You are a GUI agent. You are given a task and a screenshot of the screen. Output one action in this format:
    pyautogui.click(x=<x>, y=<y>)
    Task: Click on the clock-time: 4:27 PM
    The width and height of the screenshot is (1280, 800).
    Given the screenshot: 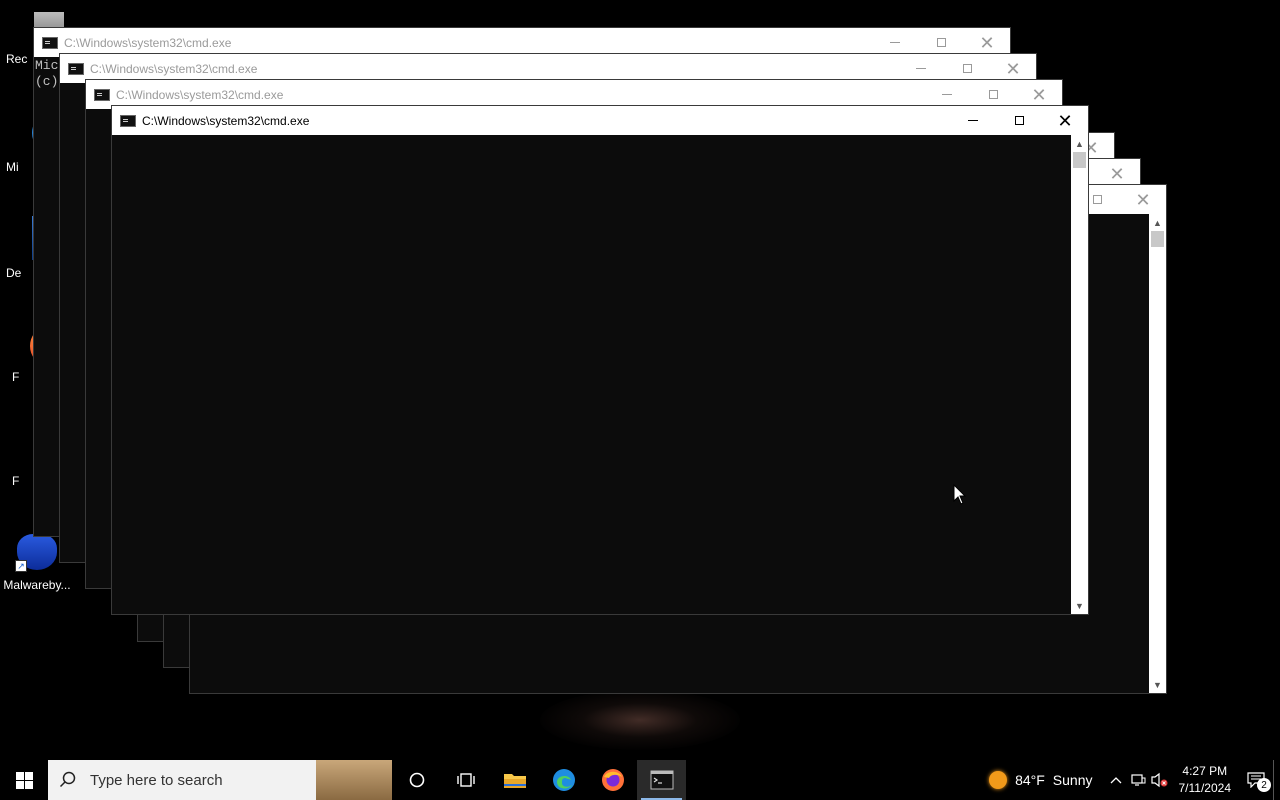 What is the action you would take?
    pyautogui.click(x=1205, y=771)
    